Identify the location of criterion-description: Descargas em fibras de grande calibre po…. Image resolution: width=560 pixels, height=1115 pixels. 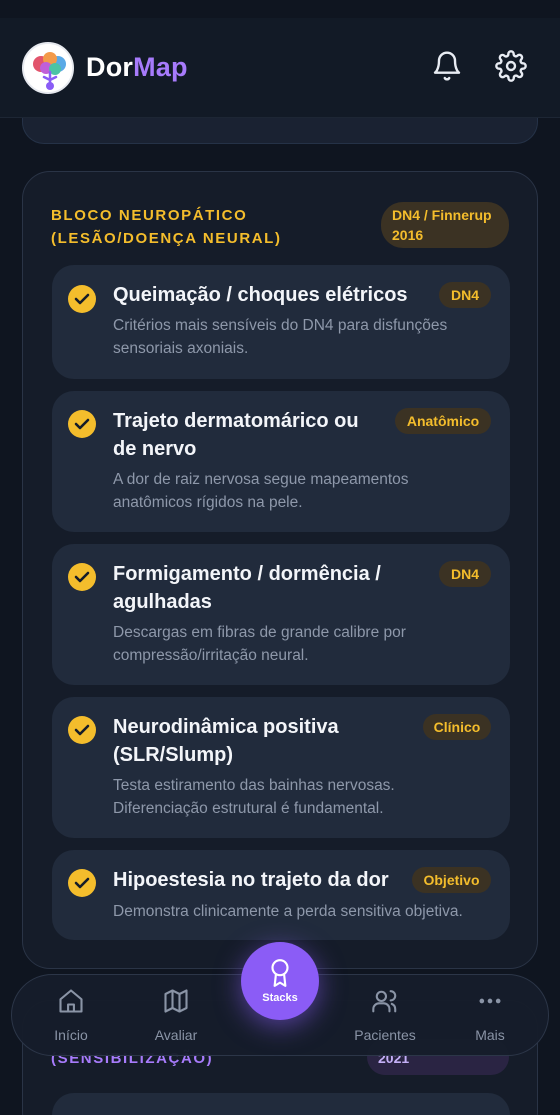
(259, 644).